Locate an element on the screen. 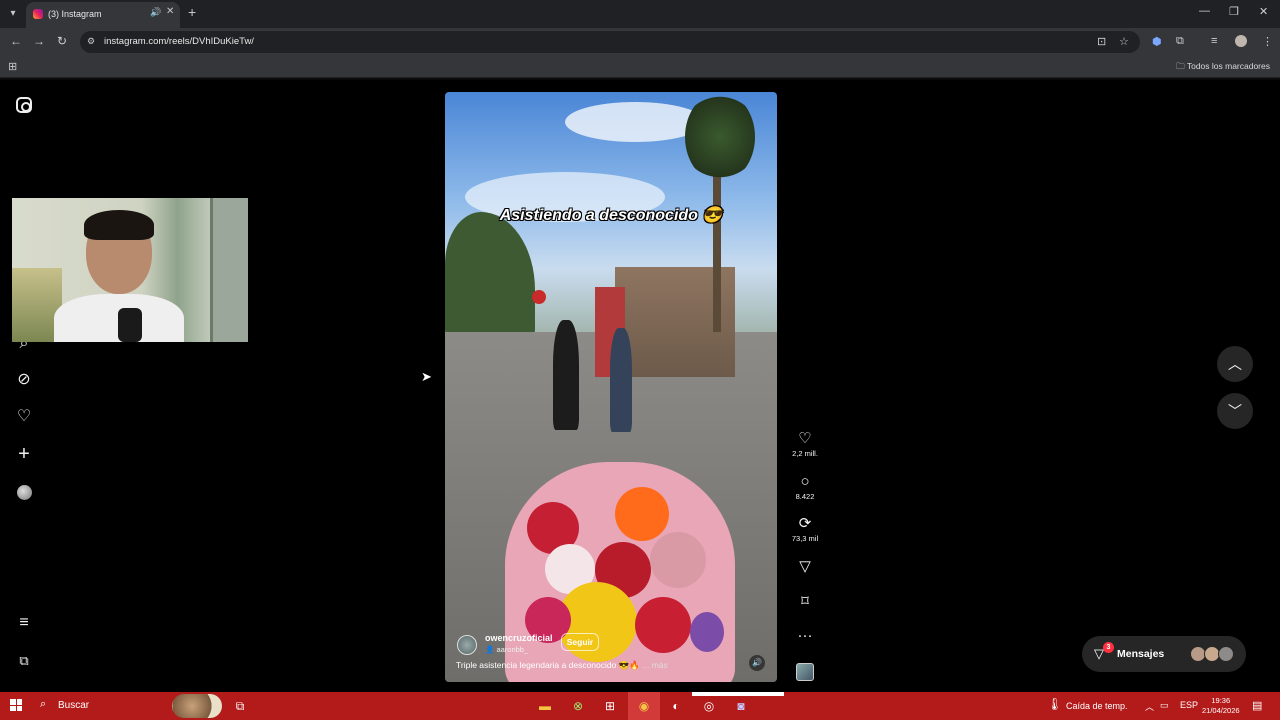 The image size is (1280, 720). author-avatar is located at coordinates (467, 645).